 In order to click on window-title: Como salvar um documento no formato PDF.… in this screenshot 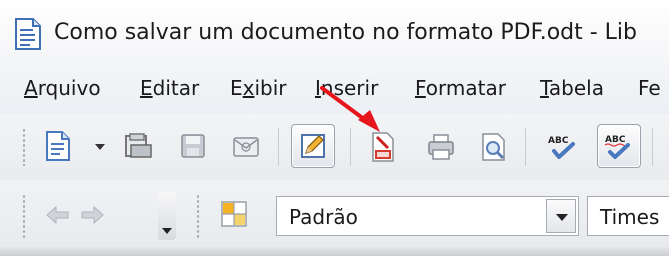, I will do `click(345, 32)`.